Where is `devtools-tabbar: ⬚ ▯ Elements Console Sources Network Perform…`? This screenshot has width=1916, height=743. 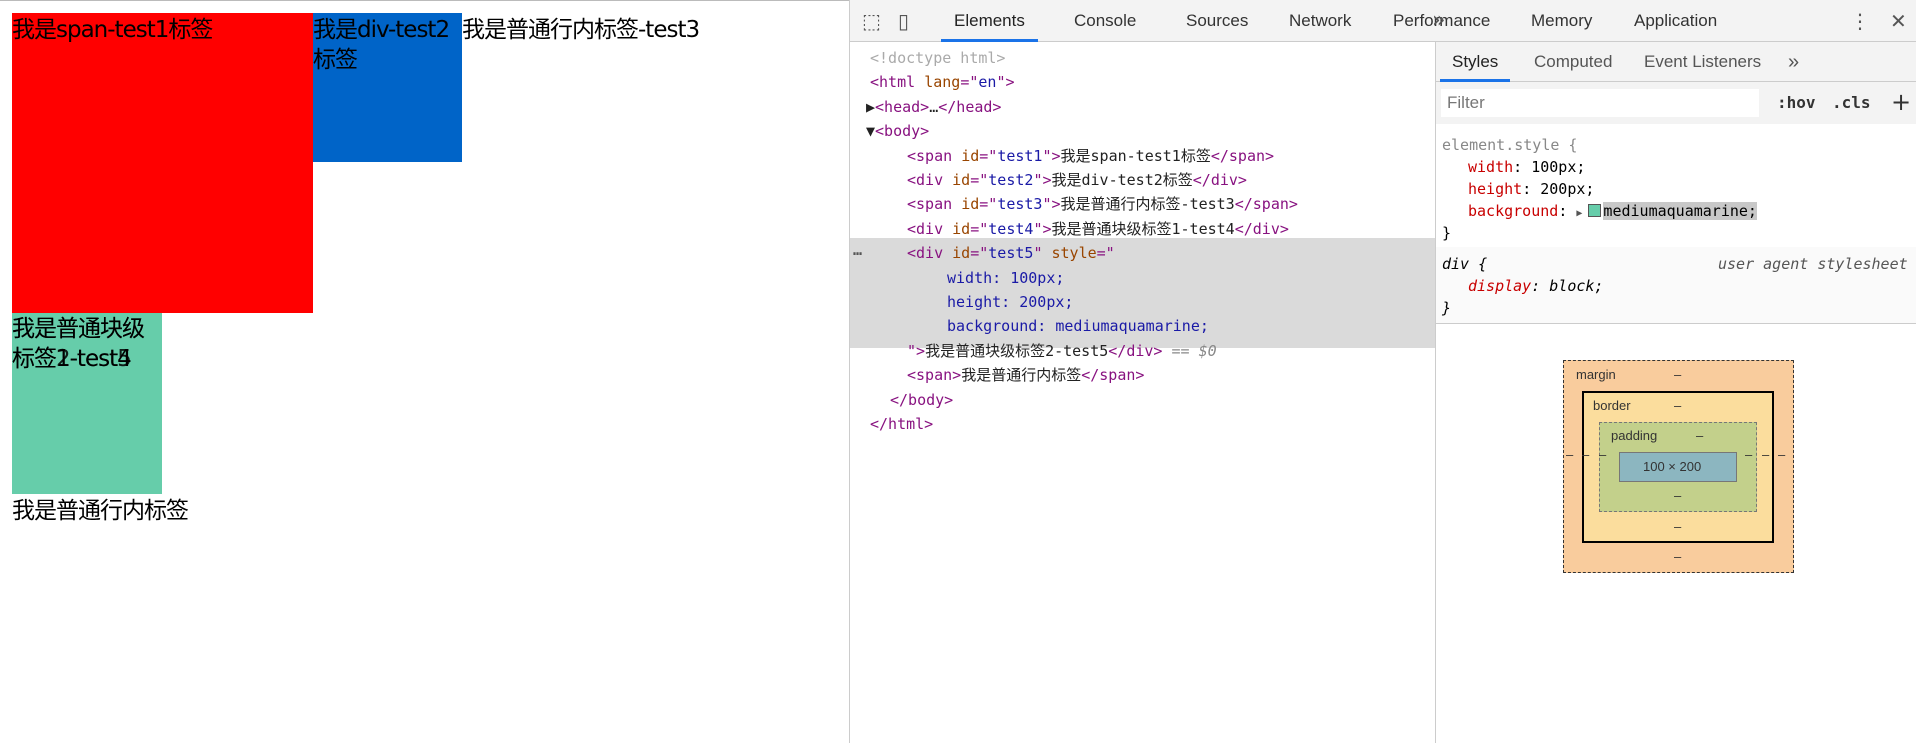 devtools-tabbar: ⬚ ▯ Elements Console Sources Network Perform… is located at coordinates (1383, 21).